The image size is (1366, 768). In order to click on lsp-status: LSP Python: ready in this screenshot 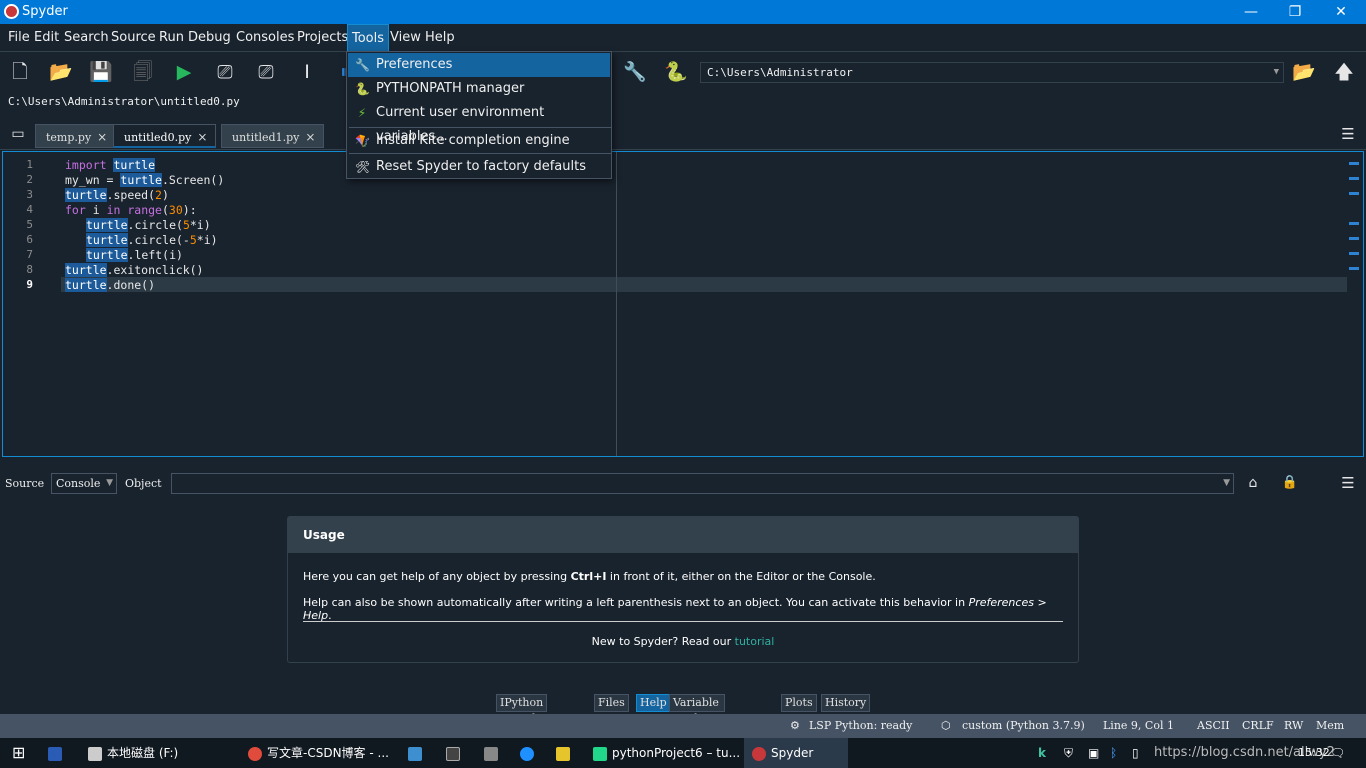, I will do `click(860, 726)`.